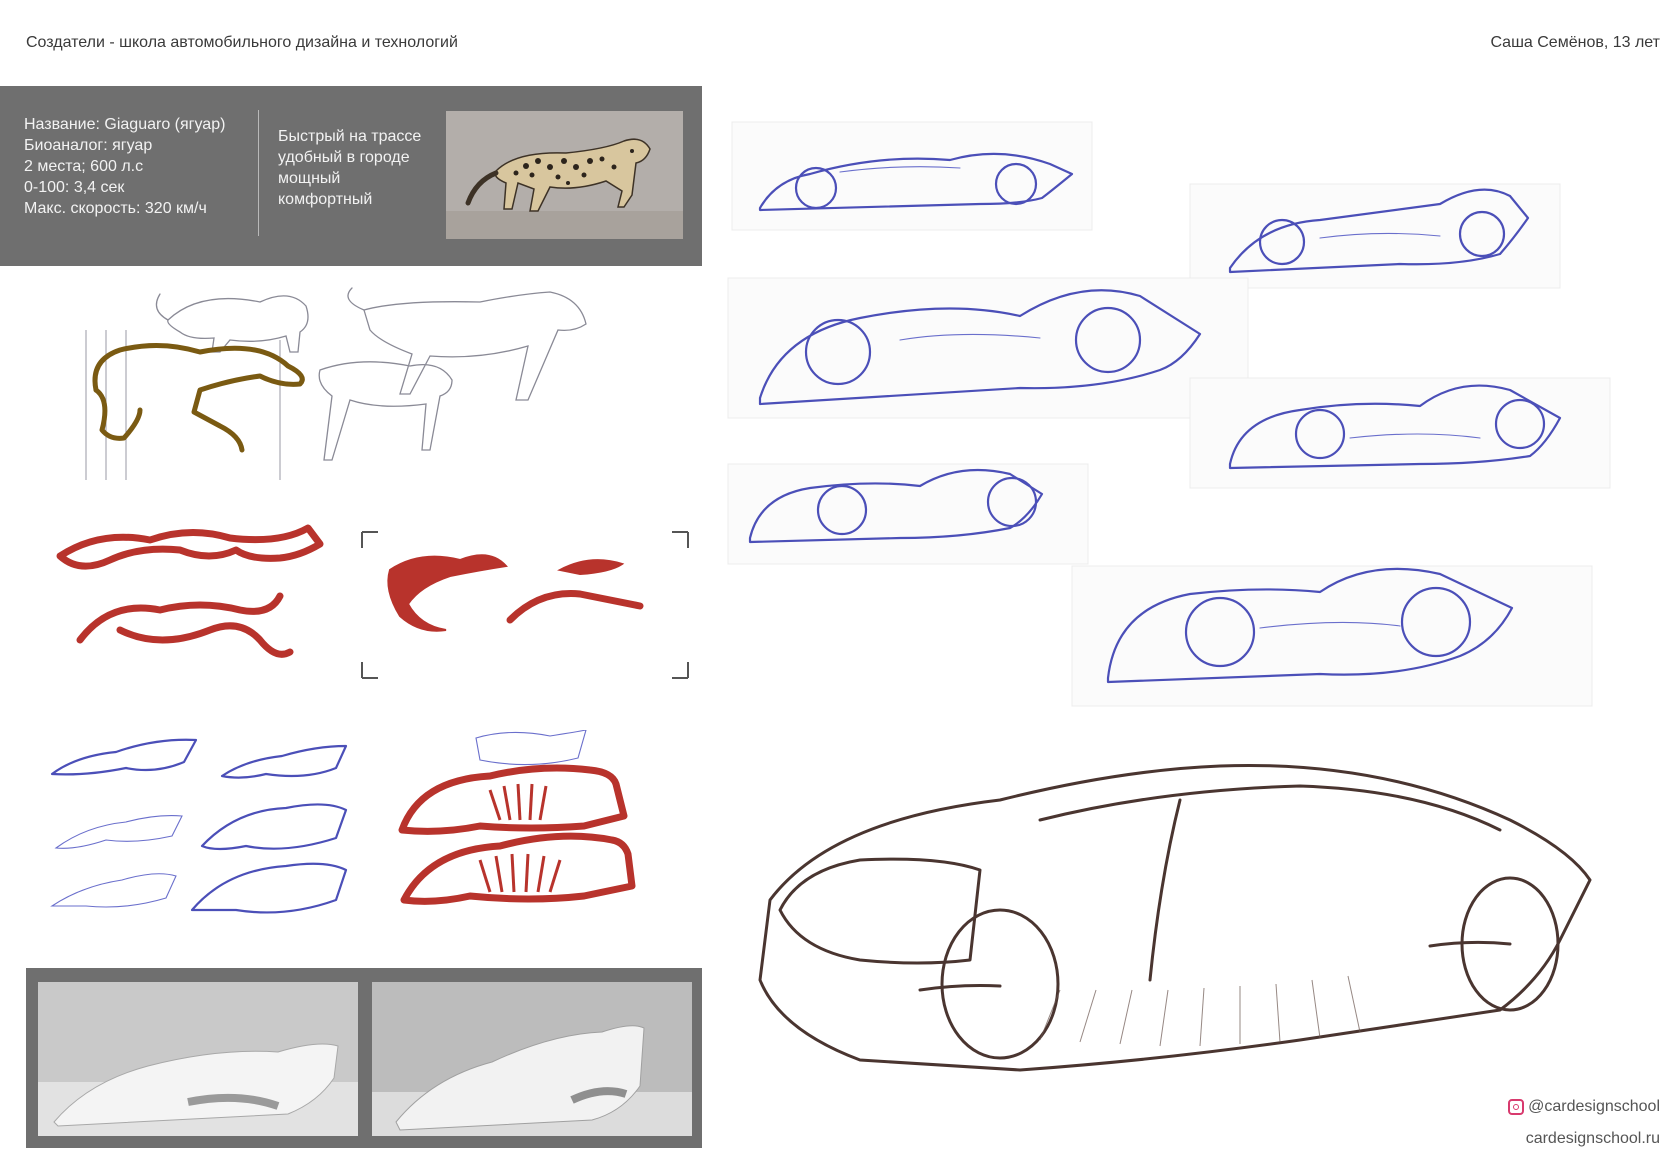 The height and width of the screenshot is (1176, 1680). I want to click on paper-model-panel, so click(364, 1058).